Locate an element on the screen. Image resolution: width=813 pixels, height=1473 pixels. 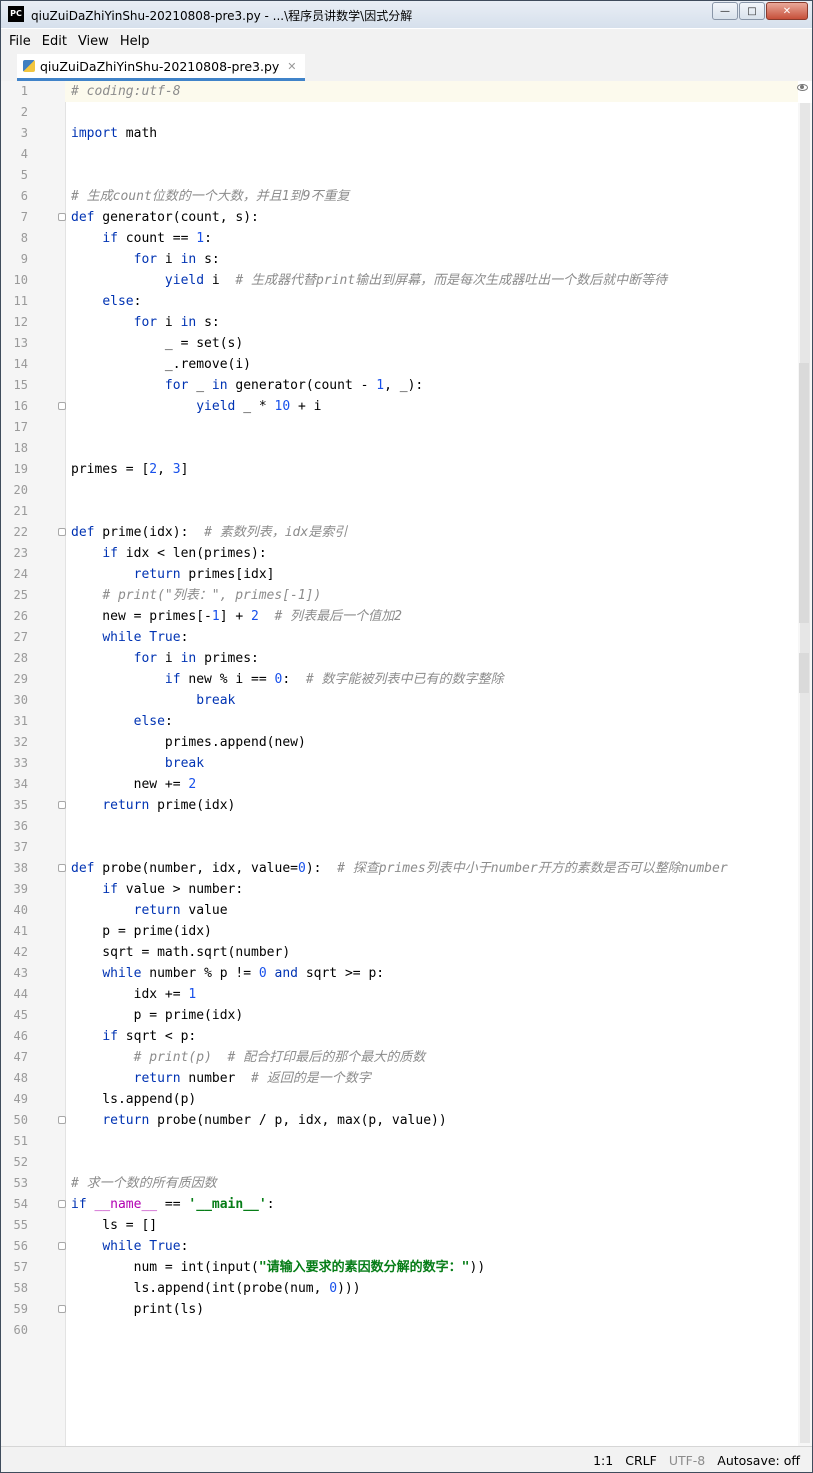
code-line: 44 idx += 1 is located at coordinates (399, 994).